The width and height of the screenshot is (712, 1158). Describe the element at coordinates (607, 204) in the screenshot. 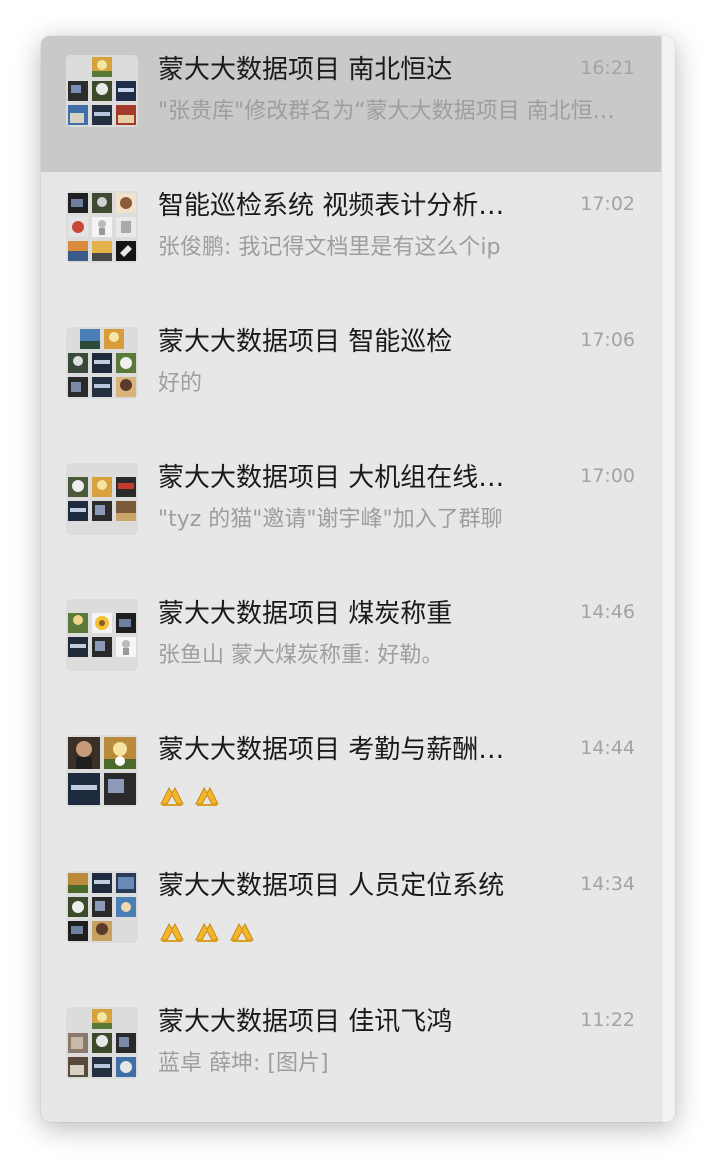

I see `chat-time: 17:02` at that location.